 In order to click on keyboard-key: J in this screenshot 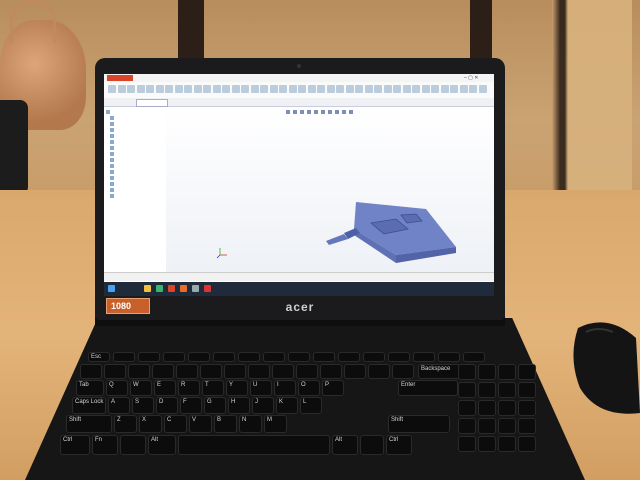, I will do `click(263, 405)`.